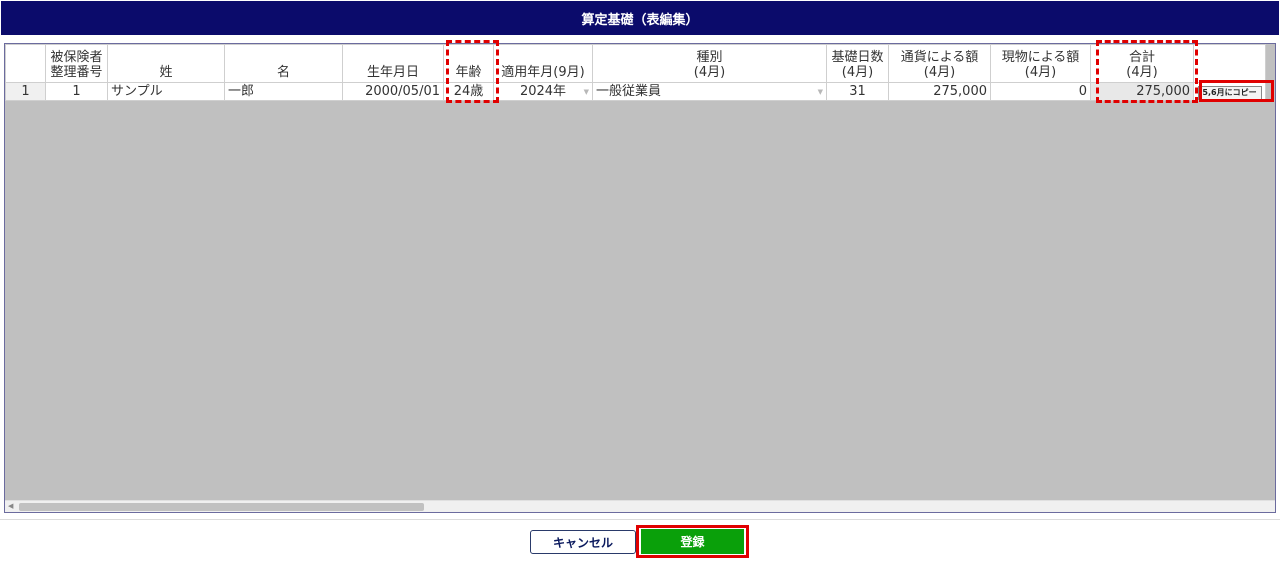 This screenshot has height=564, width=1280. What do you see at coordinates (640, 18) in the screenshot?
I see `page-title: 算定基礎（表編集）` at bounding box center [640, 18].